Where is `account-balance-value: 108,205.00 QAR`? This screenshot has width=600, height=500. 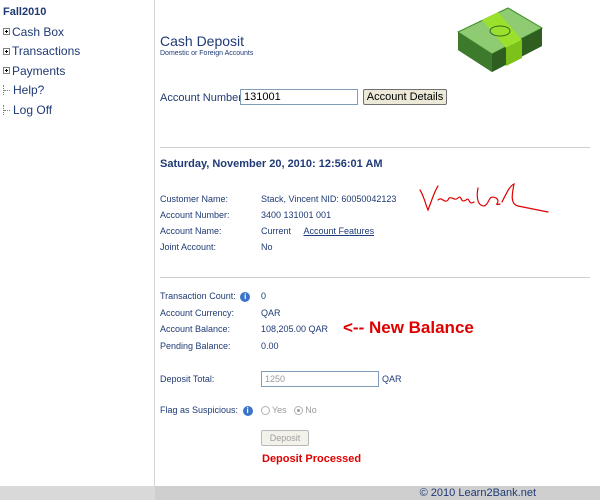
account-balance-value: 108,205.00 QAR is located at coordinates (295, 329).